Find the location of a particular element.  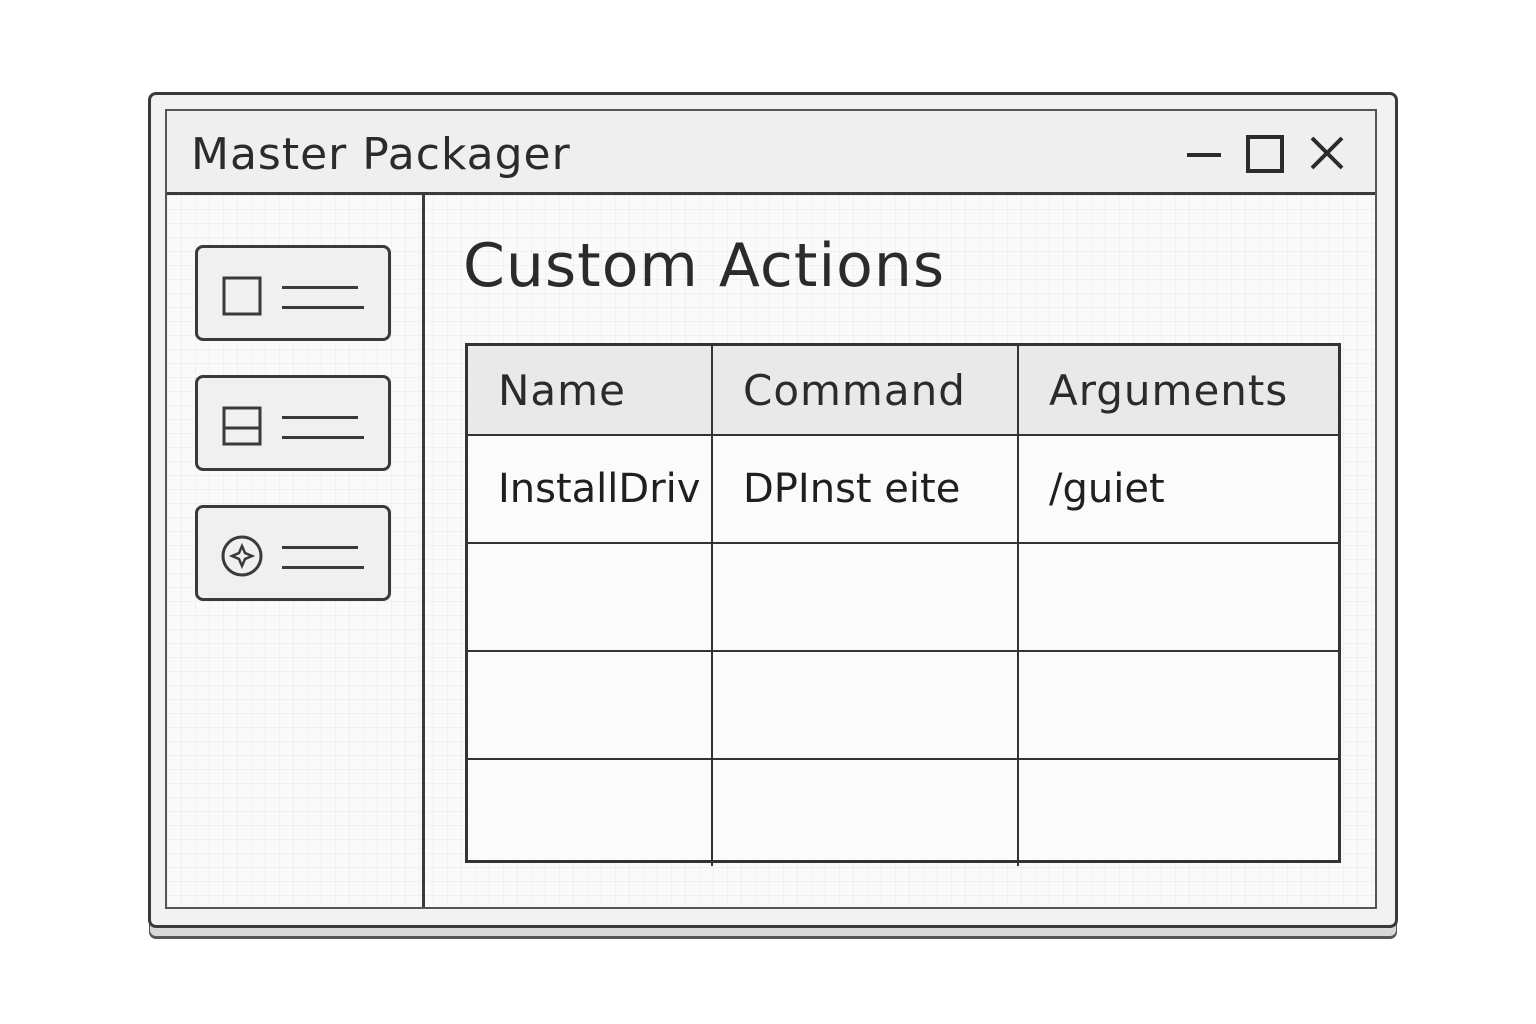

close-icon is located at coordinates (1327, 153).